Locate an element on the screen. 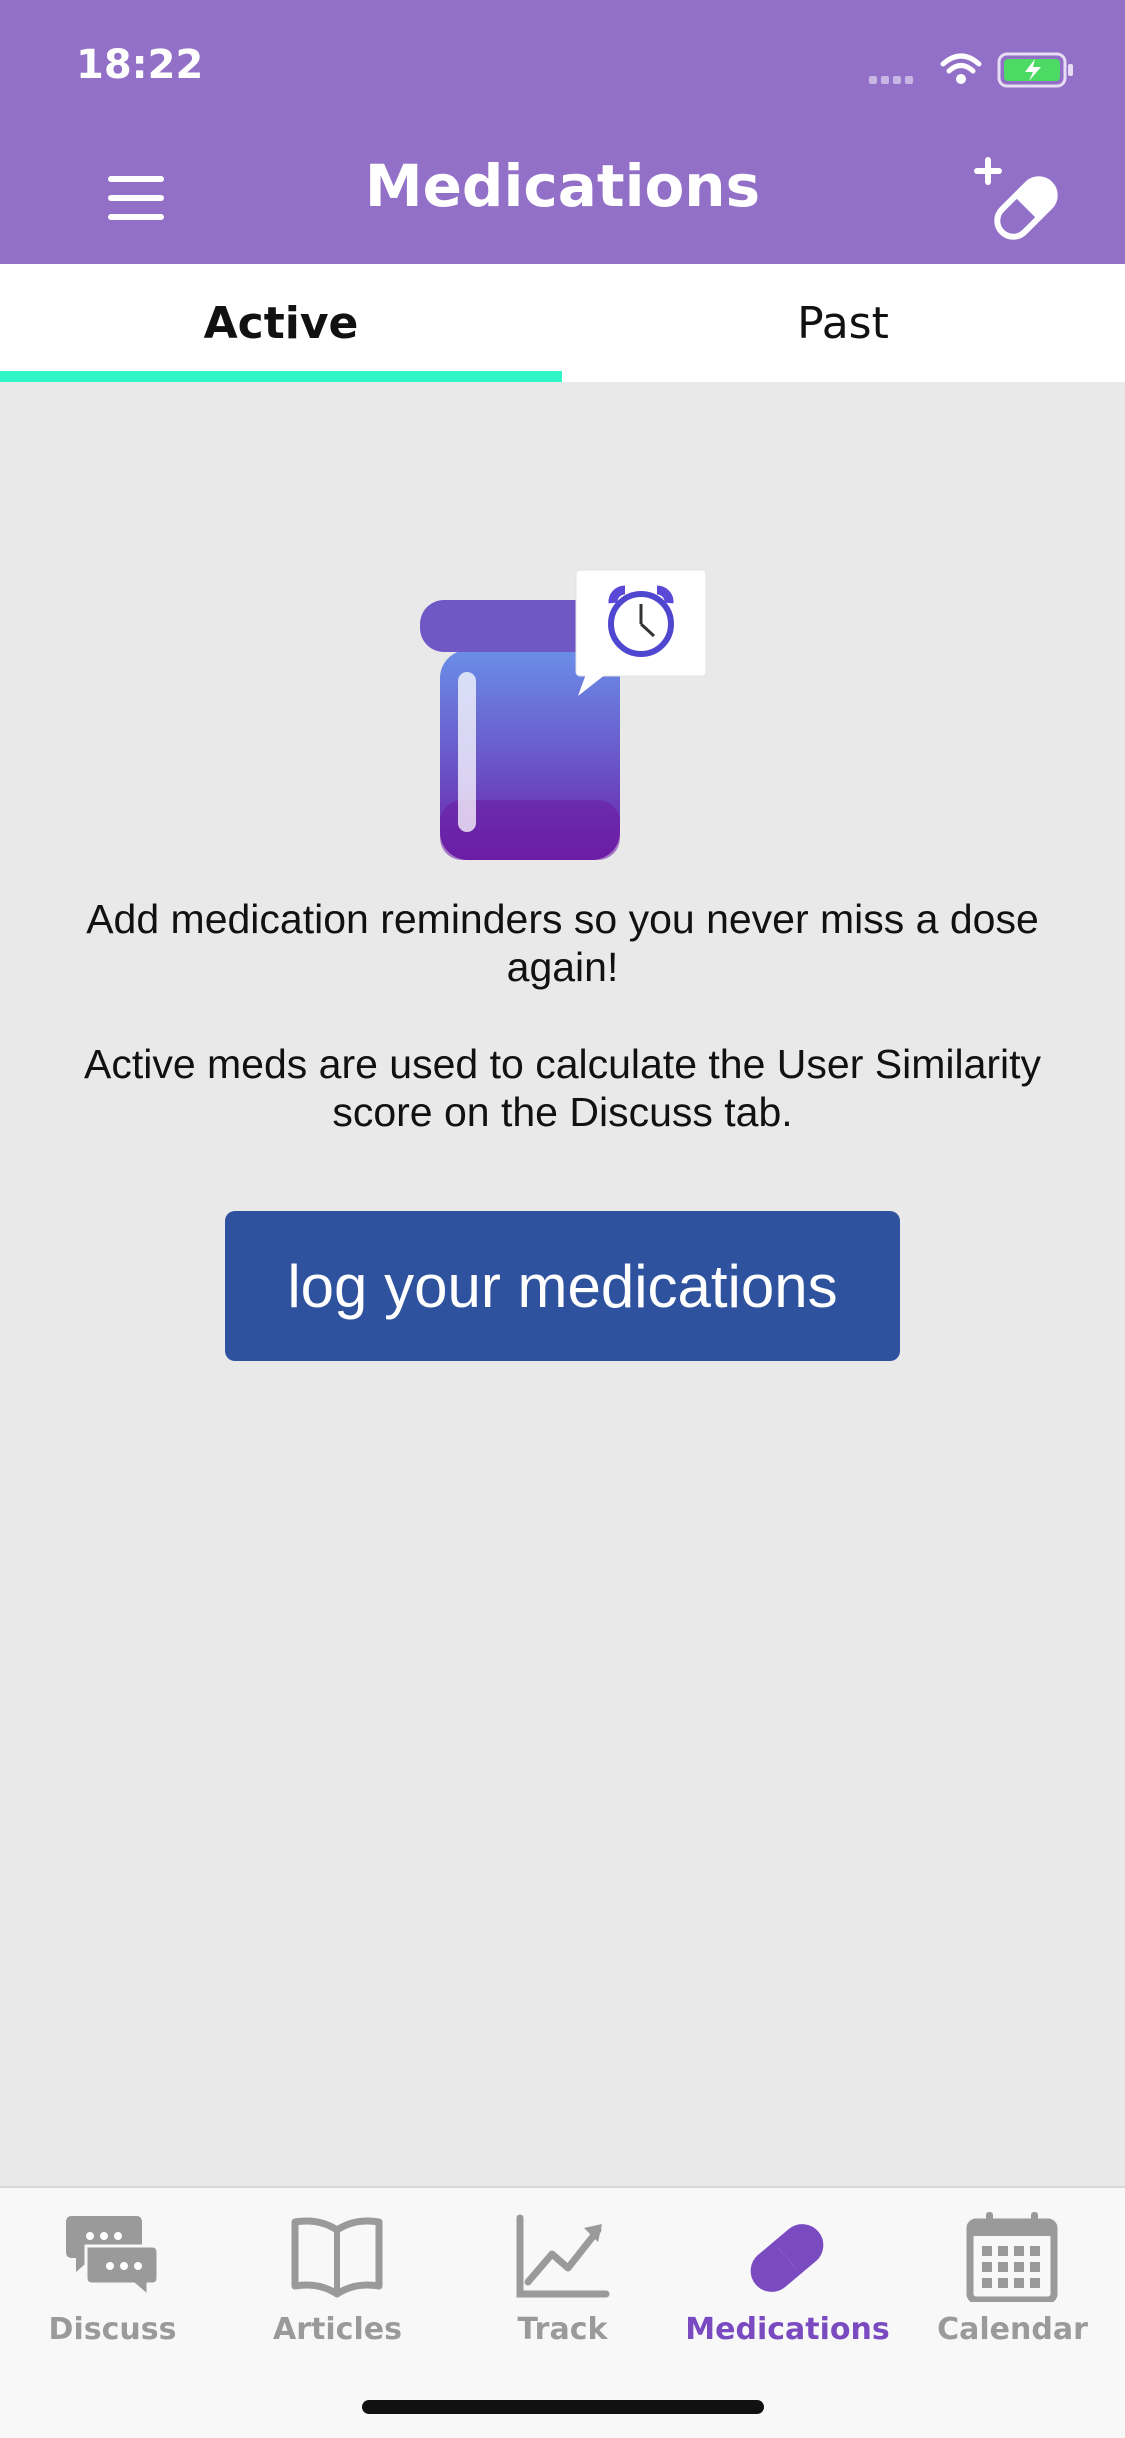  home-indicator is located at coordinates (563, 2407).